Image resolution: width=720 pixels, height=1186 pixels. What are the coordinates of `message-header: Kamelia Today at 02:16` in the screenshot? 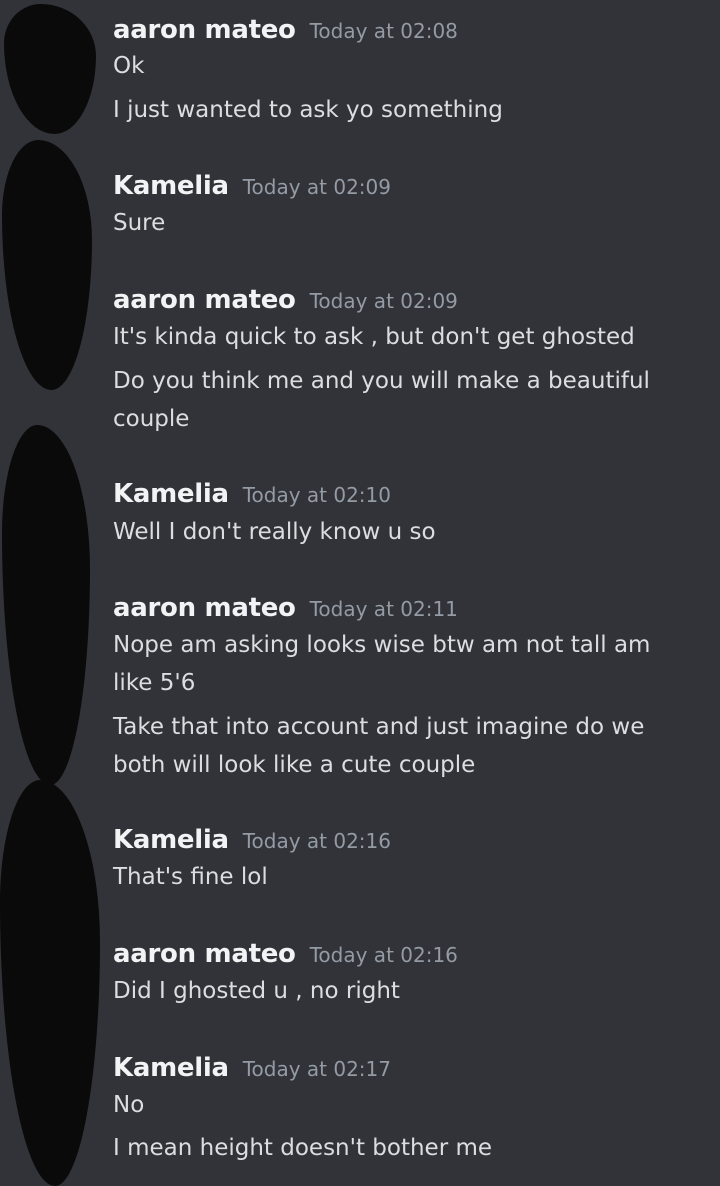 It's located at (252, 840).